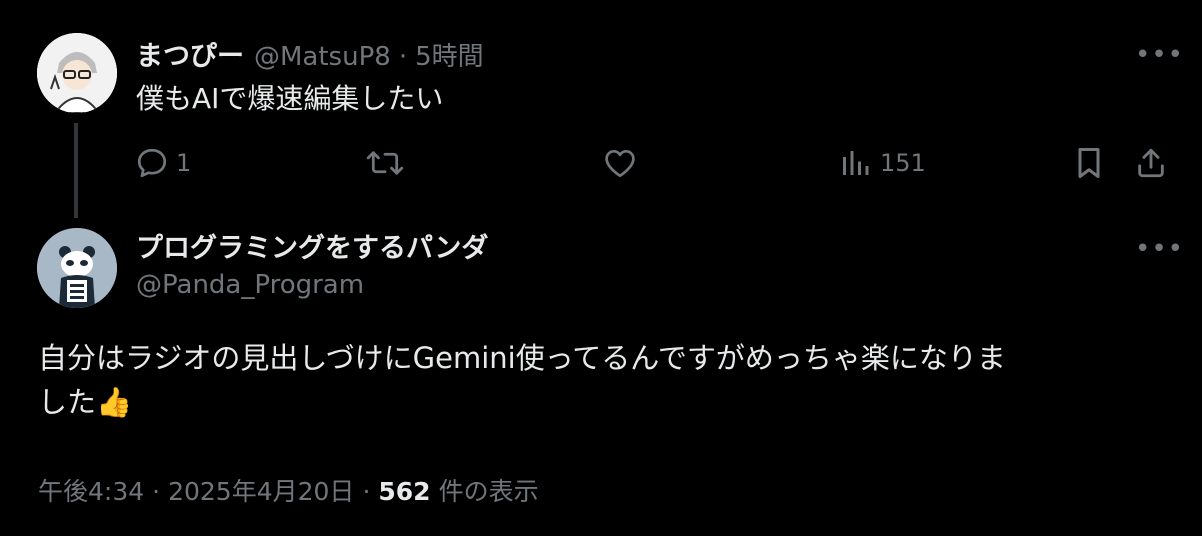 This screenshot has height=536, width=1202. I want to click on tweet-text-line: した👍, so click(603, 403).